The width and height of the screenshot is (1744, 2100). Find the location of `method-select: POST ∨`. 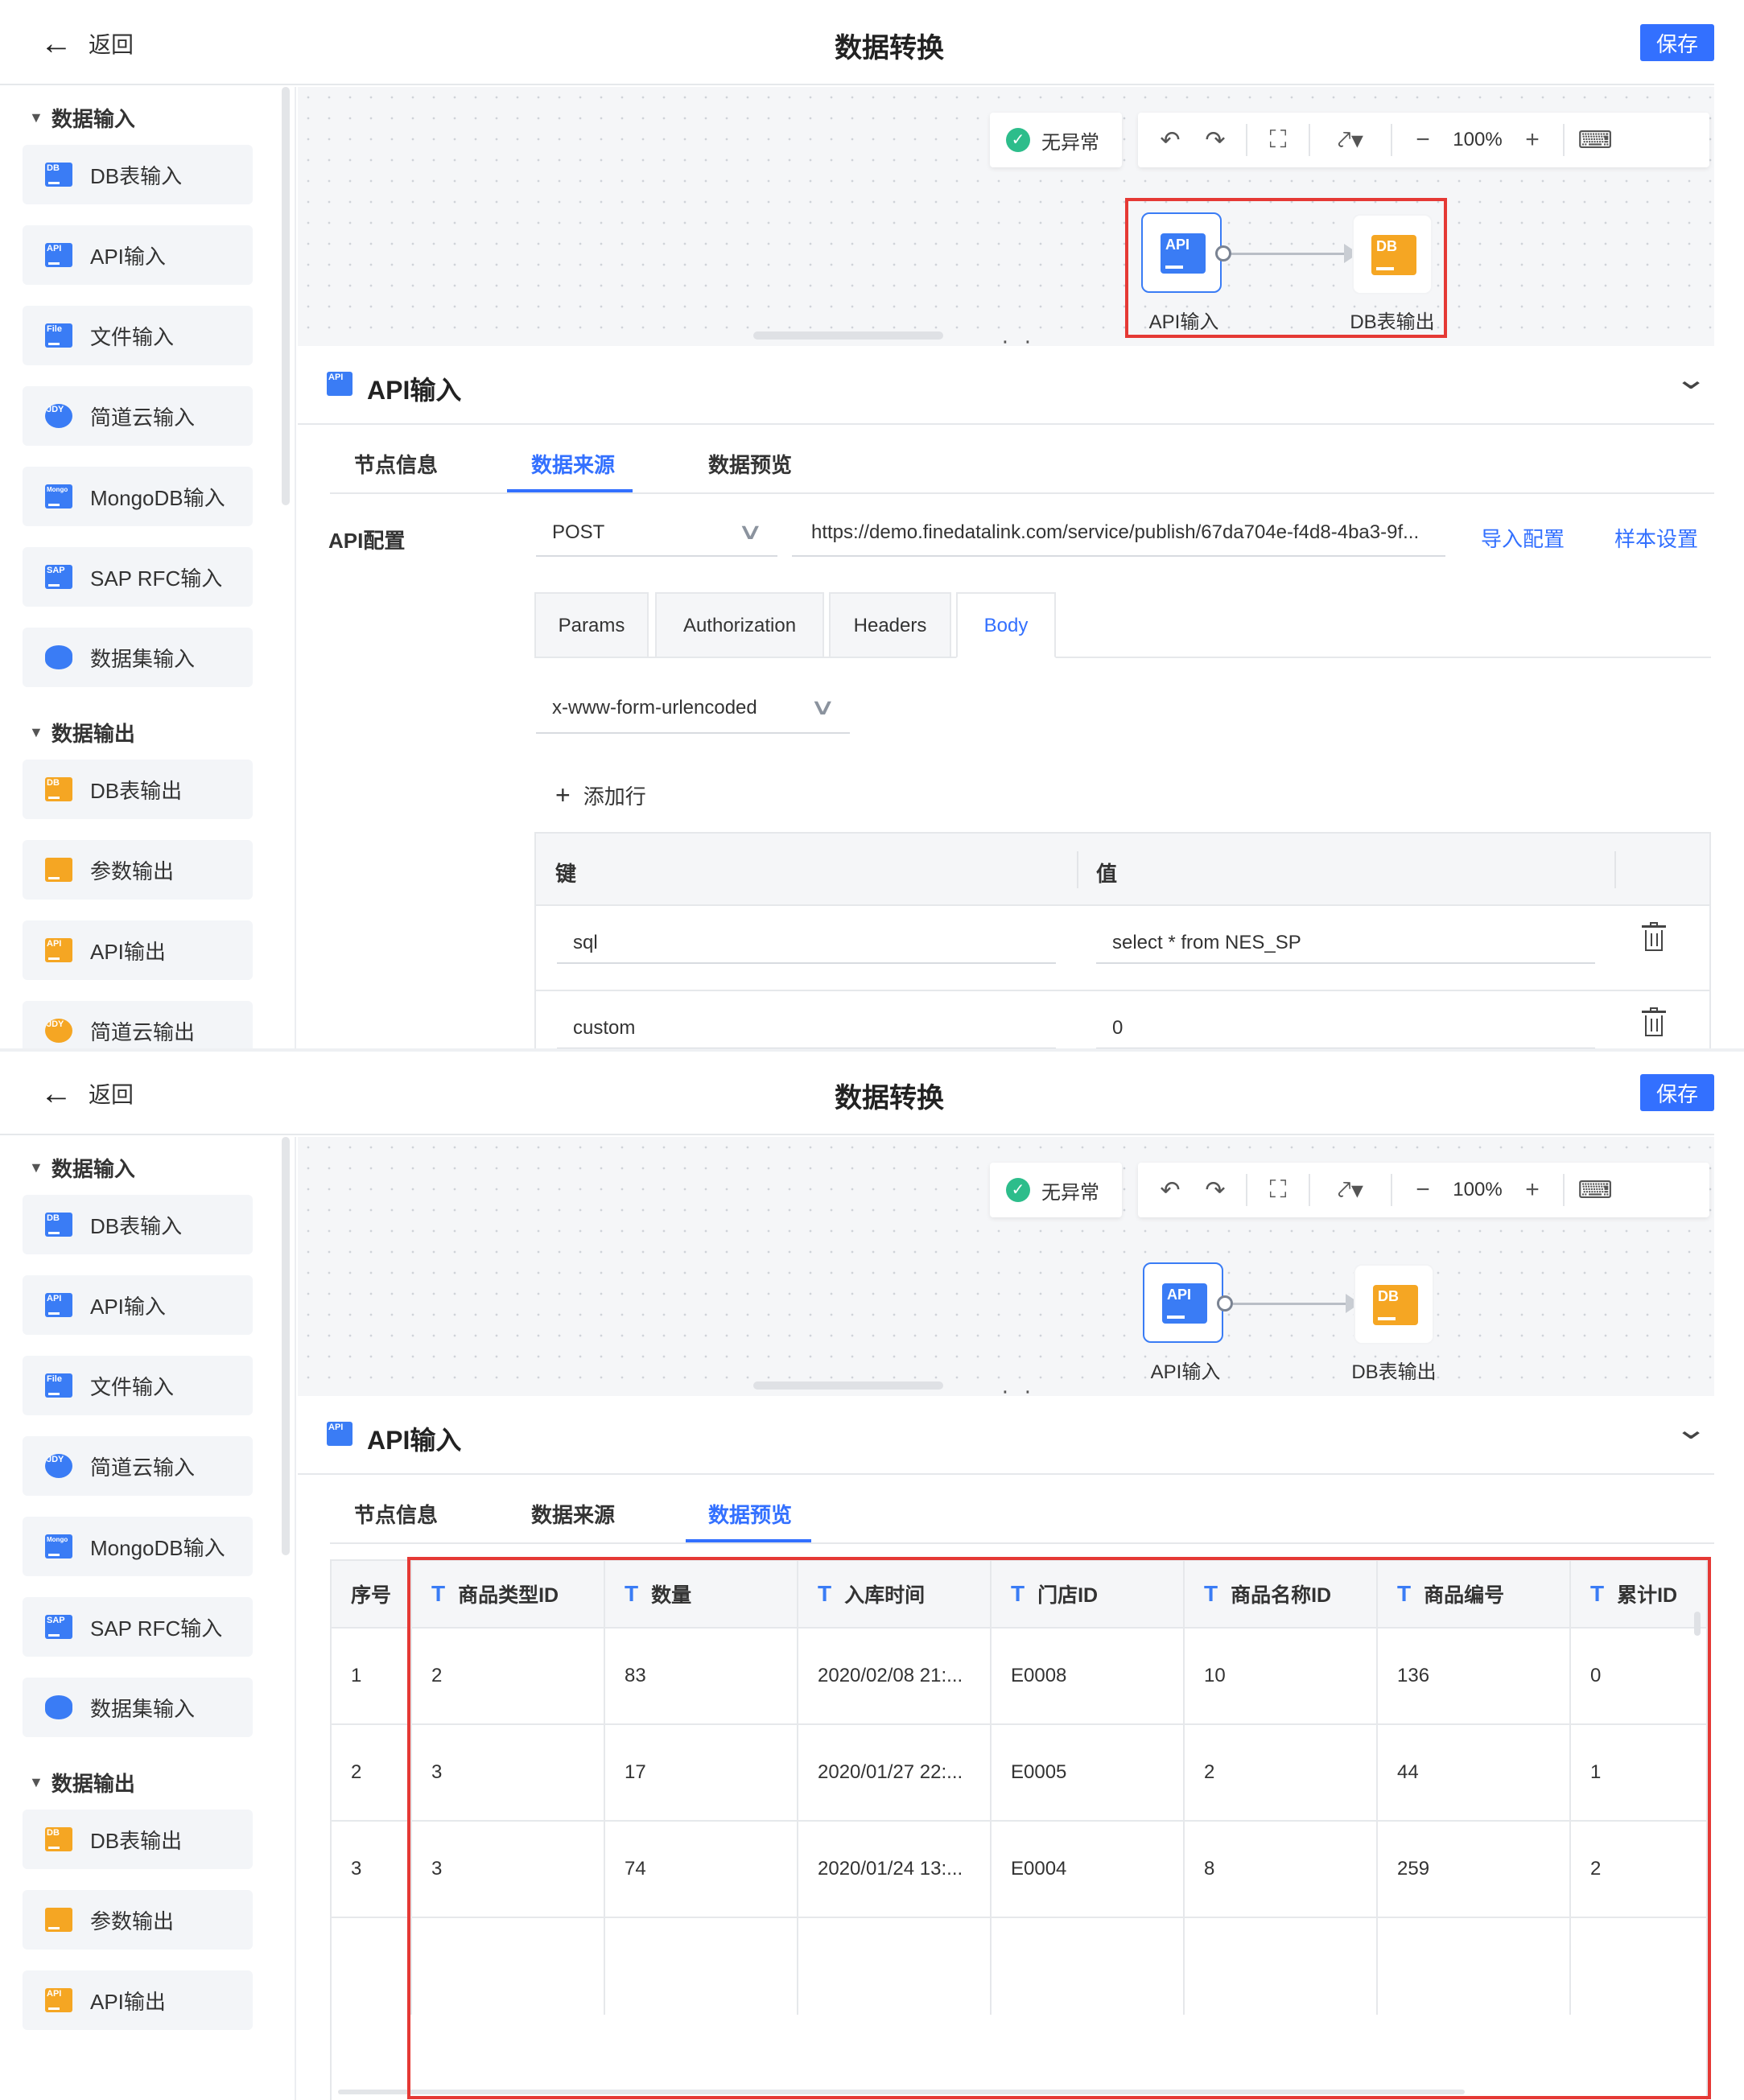

method-select: POST ∨ is located at coordinates (656, 536).